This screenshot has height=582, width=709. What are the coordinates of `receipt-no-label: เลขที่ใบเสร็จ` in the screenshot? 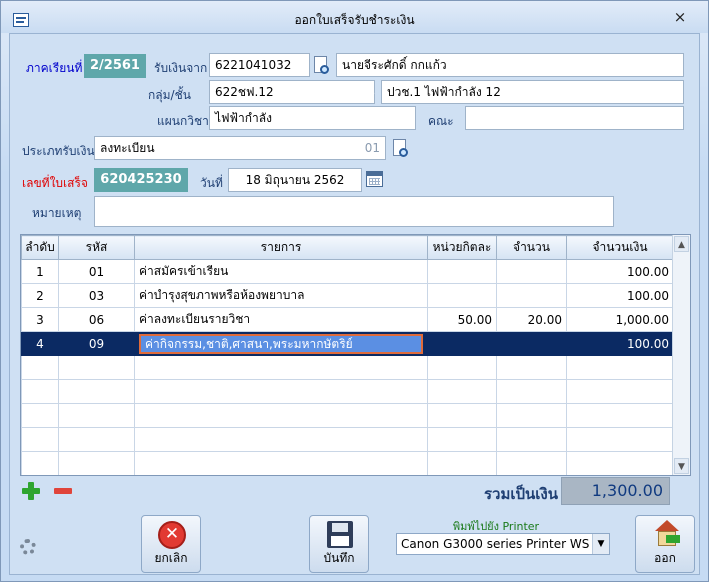 It's located at (55, 183).